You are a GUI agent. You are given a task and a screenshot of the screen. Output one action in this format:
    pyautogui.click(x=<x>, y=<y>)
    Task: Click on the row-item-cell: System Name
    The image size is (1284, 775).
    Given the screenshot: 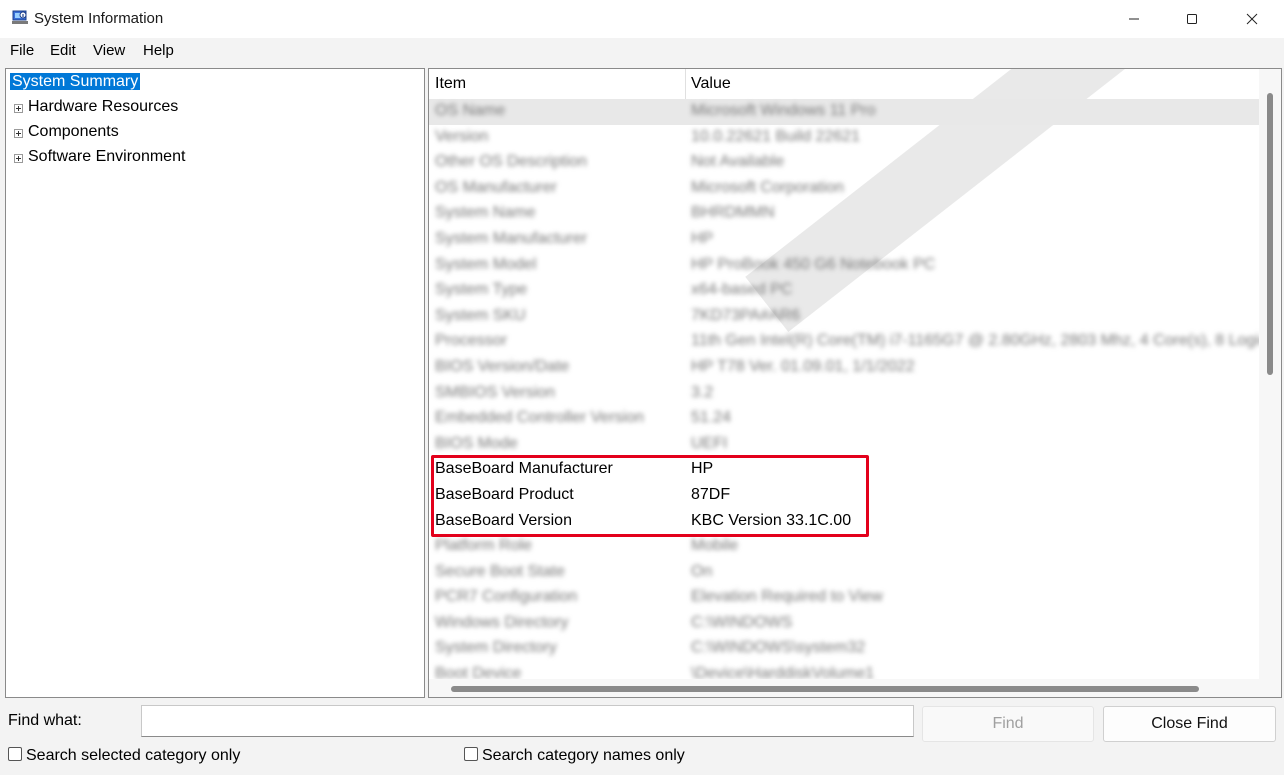 What is the action you would take?
    pyautogui.click(x=485, y=213)
    